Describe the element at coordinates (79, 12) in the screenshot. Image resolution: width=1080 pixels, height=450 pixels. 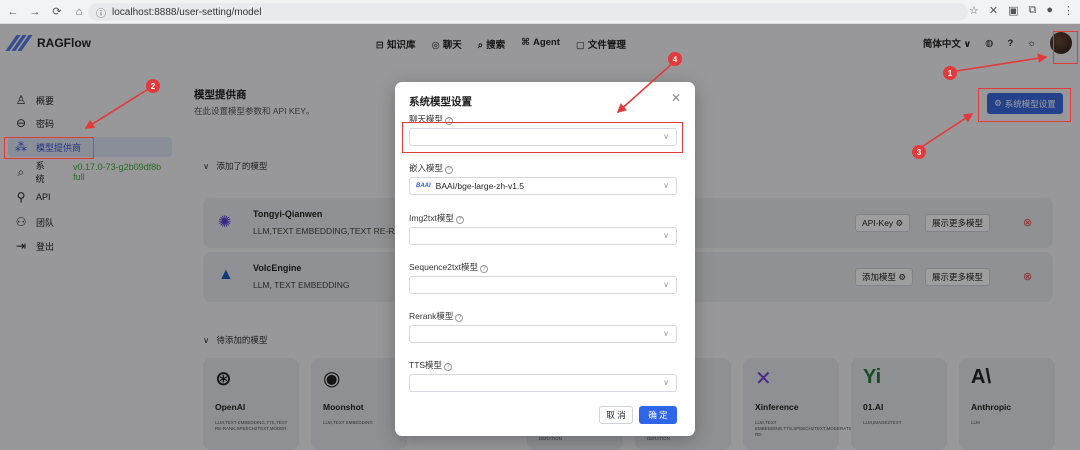
I see `home-icon: ⌂` at that location.